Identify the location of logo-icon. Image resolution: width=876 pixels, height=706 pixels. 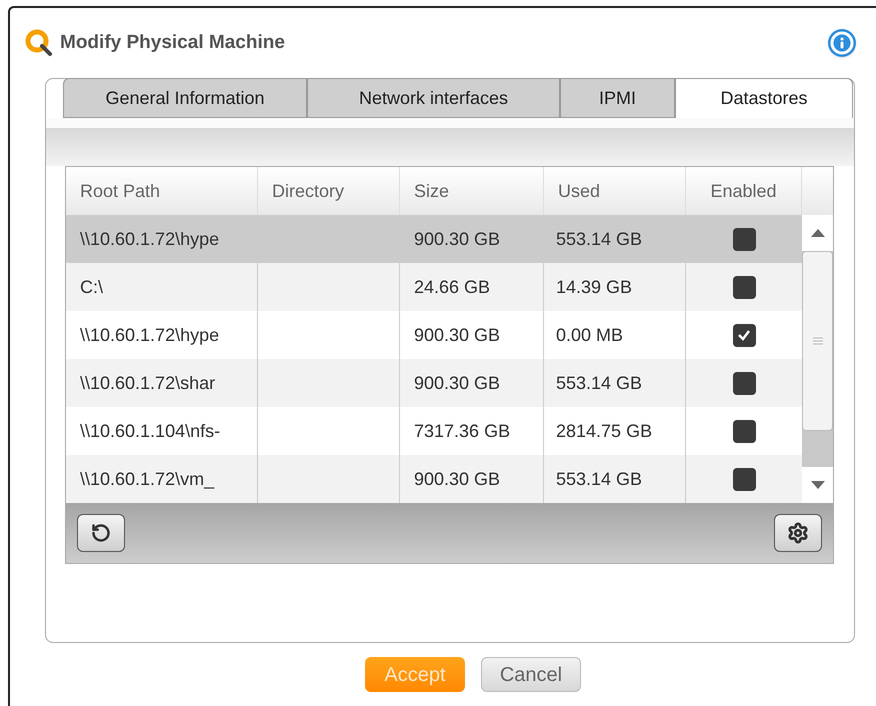
(39, 43).